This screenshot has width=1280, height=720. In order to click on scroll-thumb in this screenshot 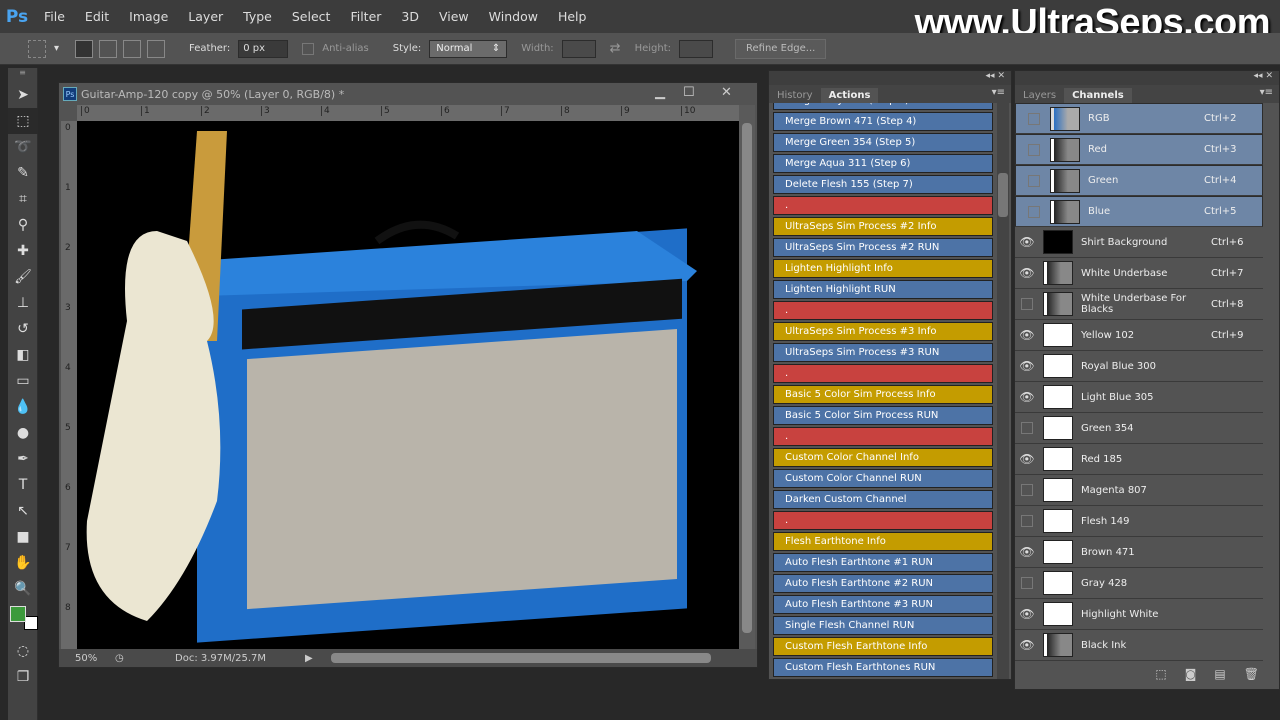, I will do `click(747, 378)`.